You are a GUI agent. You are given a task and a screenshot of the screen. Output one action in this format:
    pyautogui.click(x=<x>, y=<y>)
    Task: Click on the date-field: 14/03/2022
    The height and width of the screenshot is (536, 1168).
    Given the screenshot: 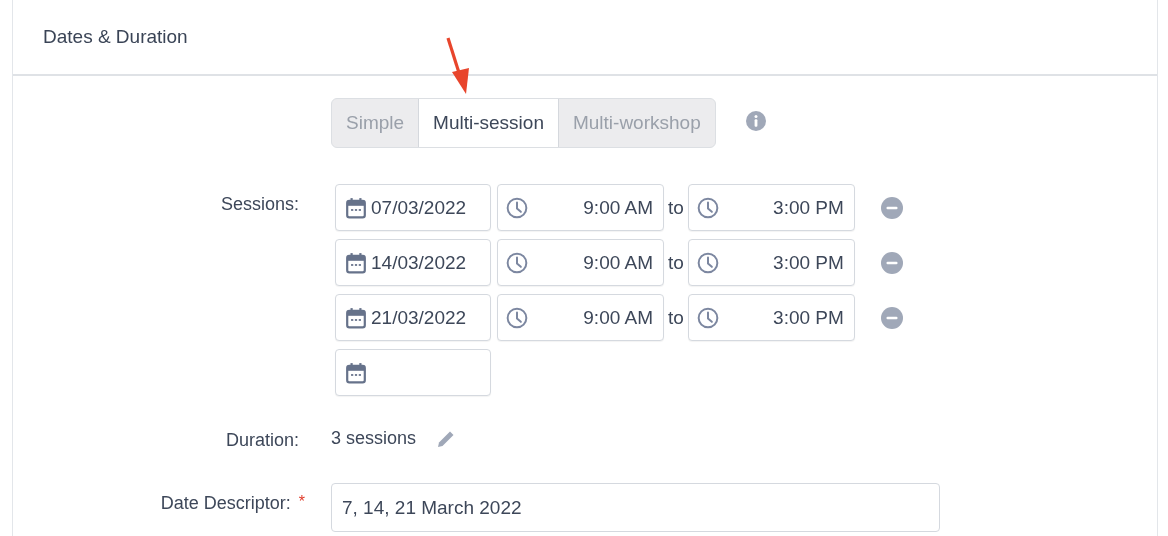 What is the action you would take?
    pyautogui.click(x=413, y=262)
    